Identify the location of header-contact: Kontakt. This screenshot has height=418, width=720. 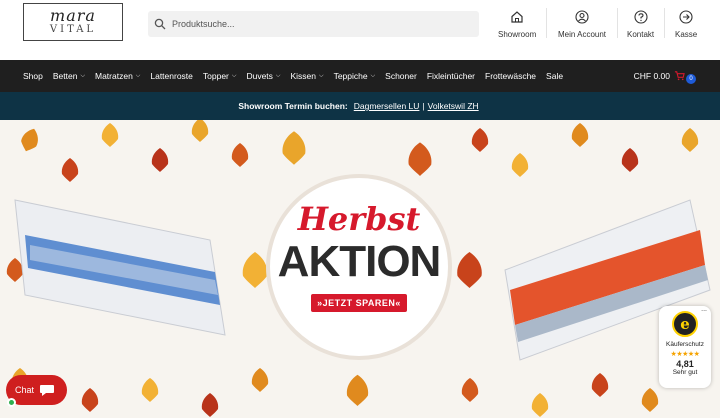
(640, 24).